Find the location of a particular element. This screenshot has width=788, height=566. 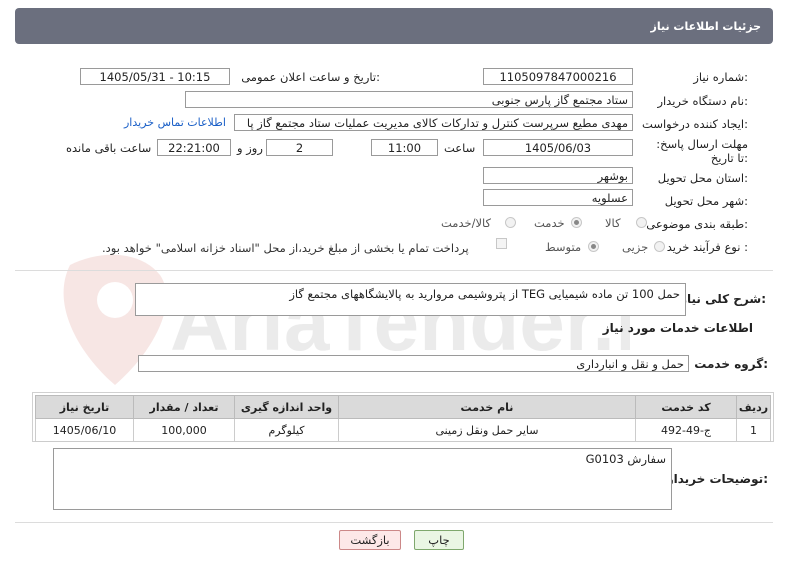

col-need-date: تاریخ نیاز is located at coordinates (84, 407).